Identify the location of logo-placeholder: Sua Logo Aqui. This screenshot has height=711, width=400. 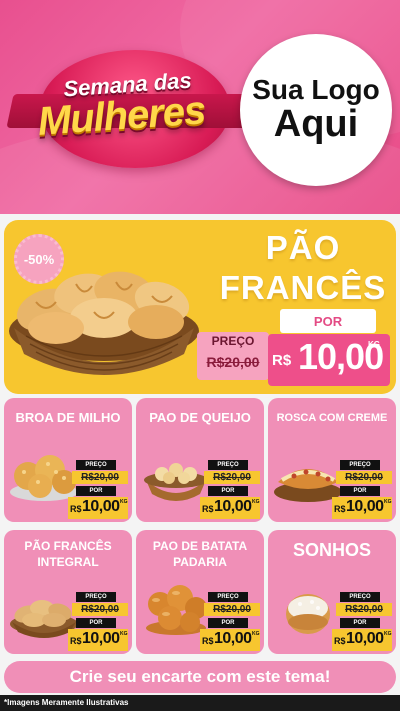
(316, 110).